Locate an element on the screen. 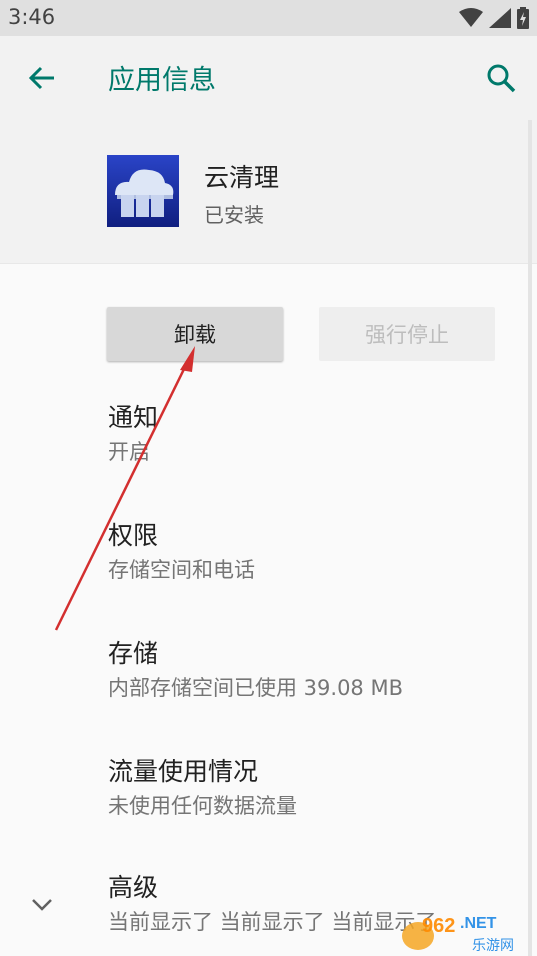 This screenshot has height=956, width=537. app-header: 云清理 已安装 is located at coordinates (268, 191).